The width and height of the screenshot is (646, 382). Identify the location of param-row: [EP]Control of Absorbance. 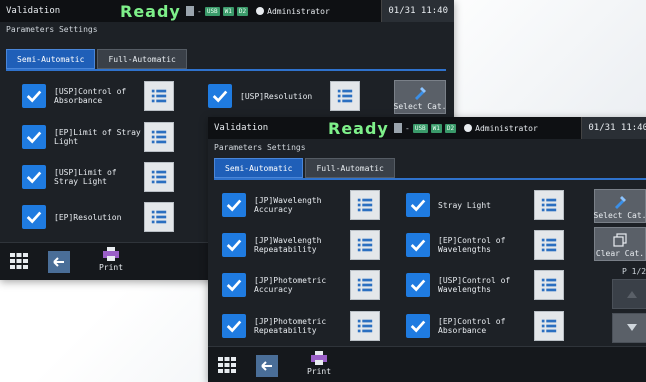
(485, 326).